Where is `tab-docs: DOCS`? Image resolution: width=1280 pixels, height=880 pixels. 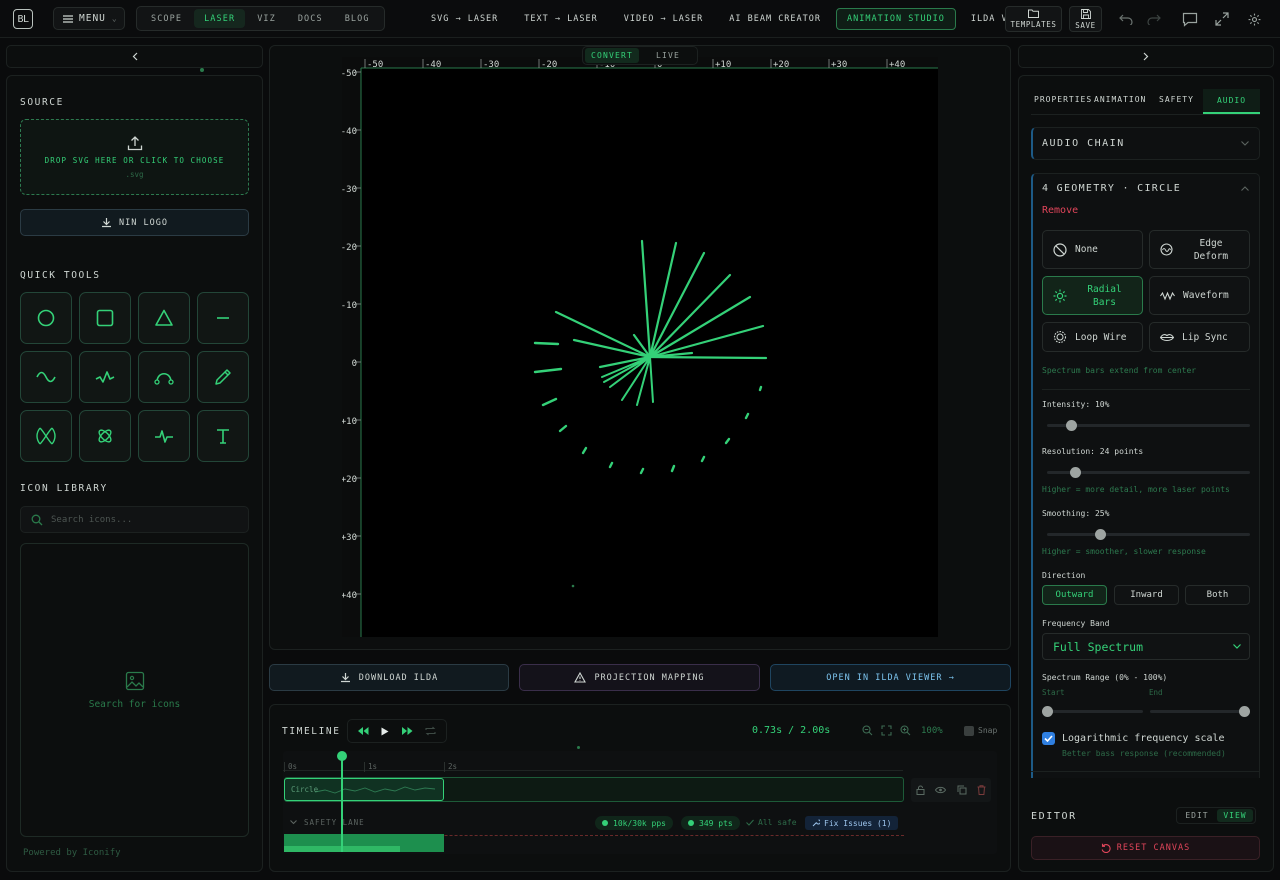 tab-docs: DOCS is located at coordinates (310, 18).